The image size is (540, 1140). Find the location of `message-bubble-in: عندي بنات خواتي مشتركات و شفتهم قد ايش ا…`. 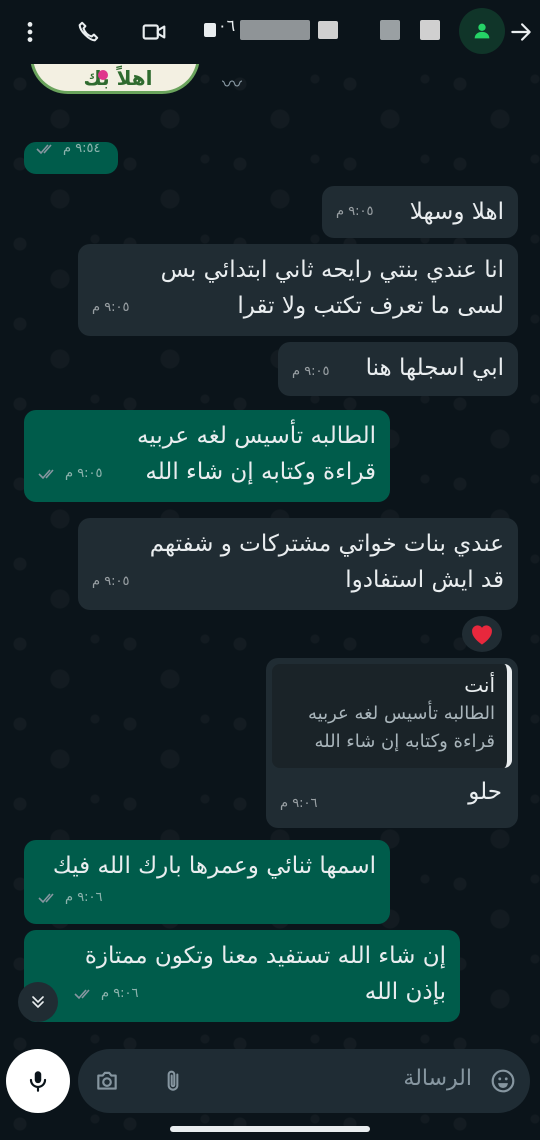

message-bubble-in: عندي بنات خواتي مشتركات و شفتهم قد ايش ا… is located at coordinates (298, 564).